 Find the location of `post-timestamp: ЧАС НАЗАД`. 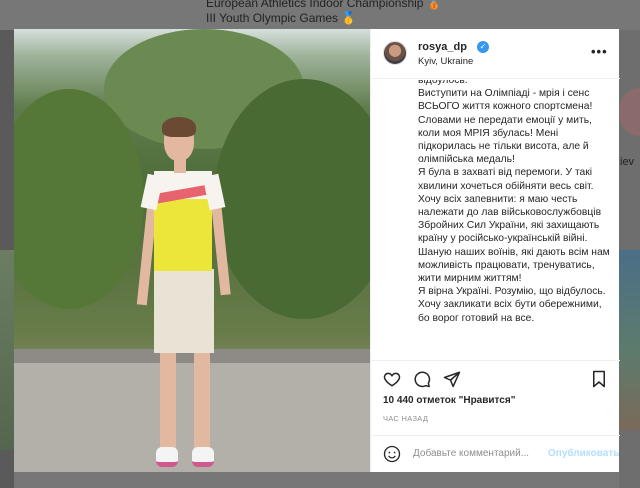

post-timestamp: ЧАС НАЗАД is located at coordinates (405, 418).